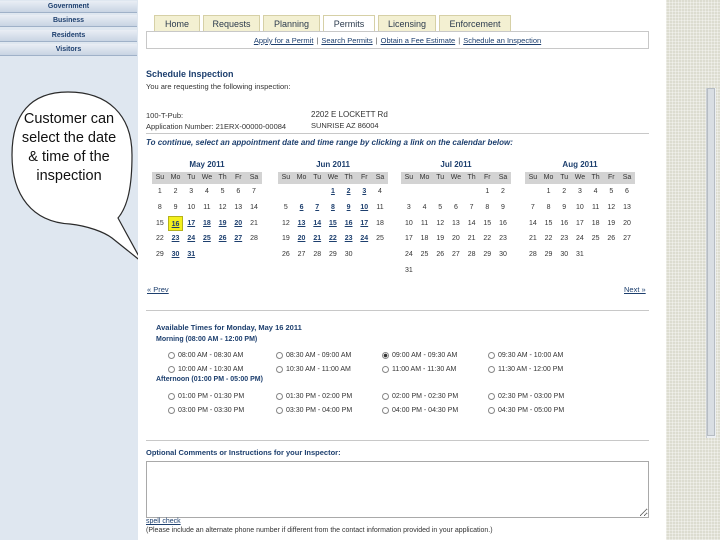 The image size is (720, 540). Describe the element at coordinates (397, 489) in the screenshot. I see `comments-textarea` at that location.